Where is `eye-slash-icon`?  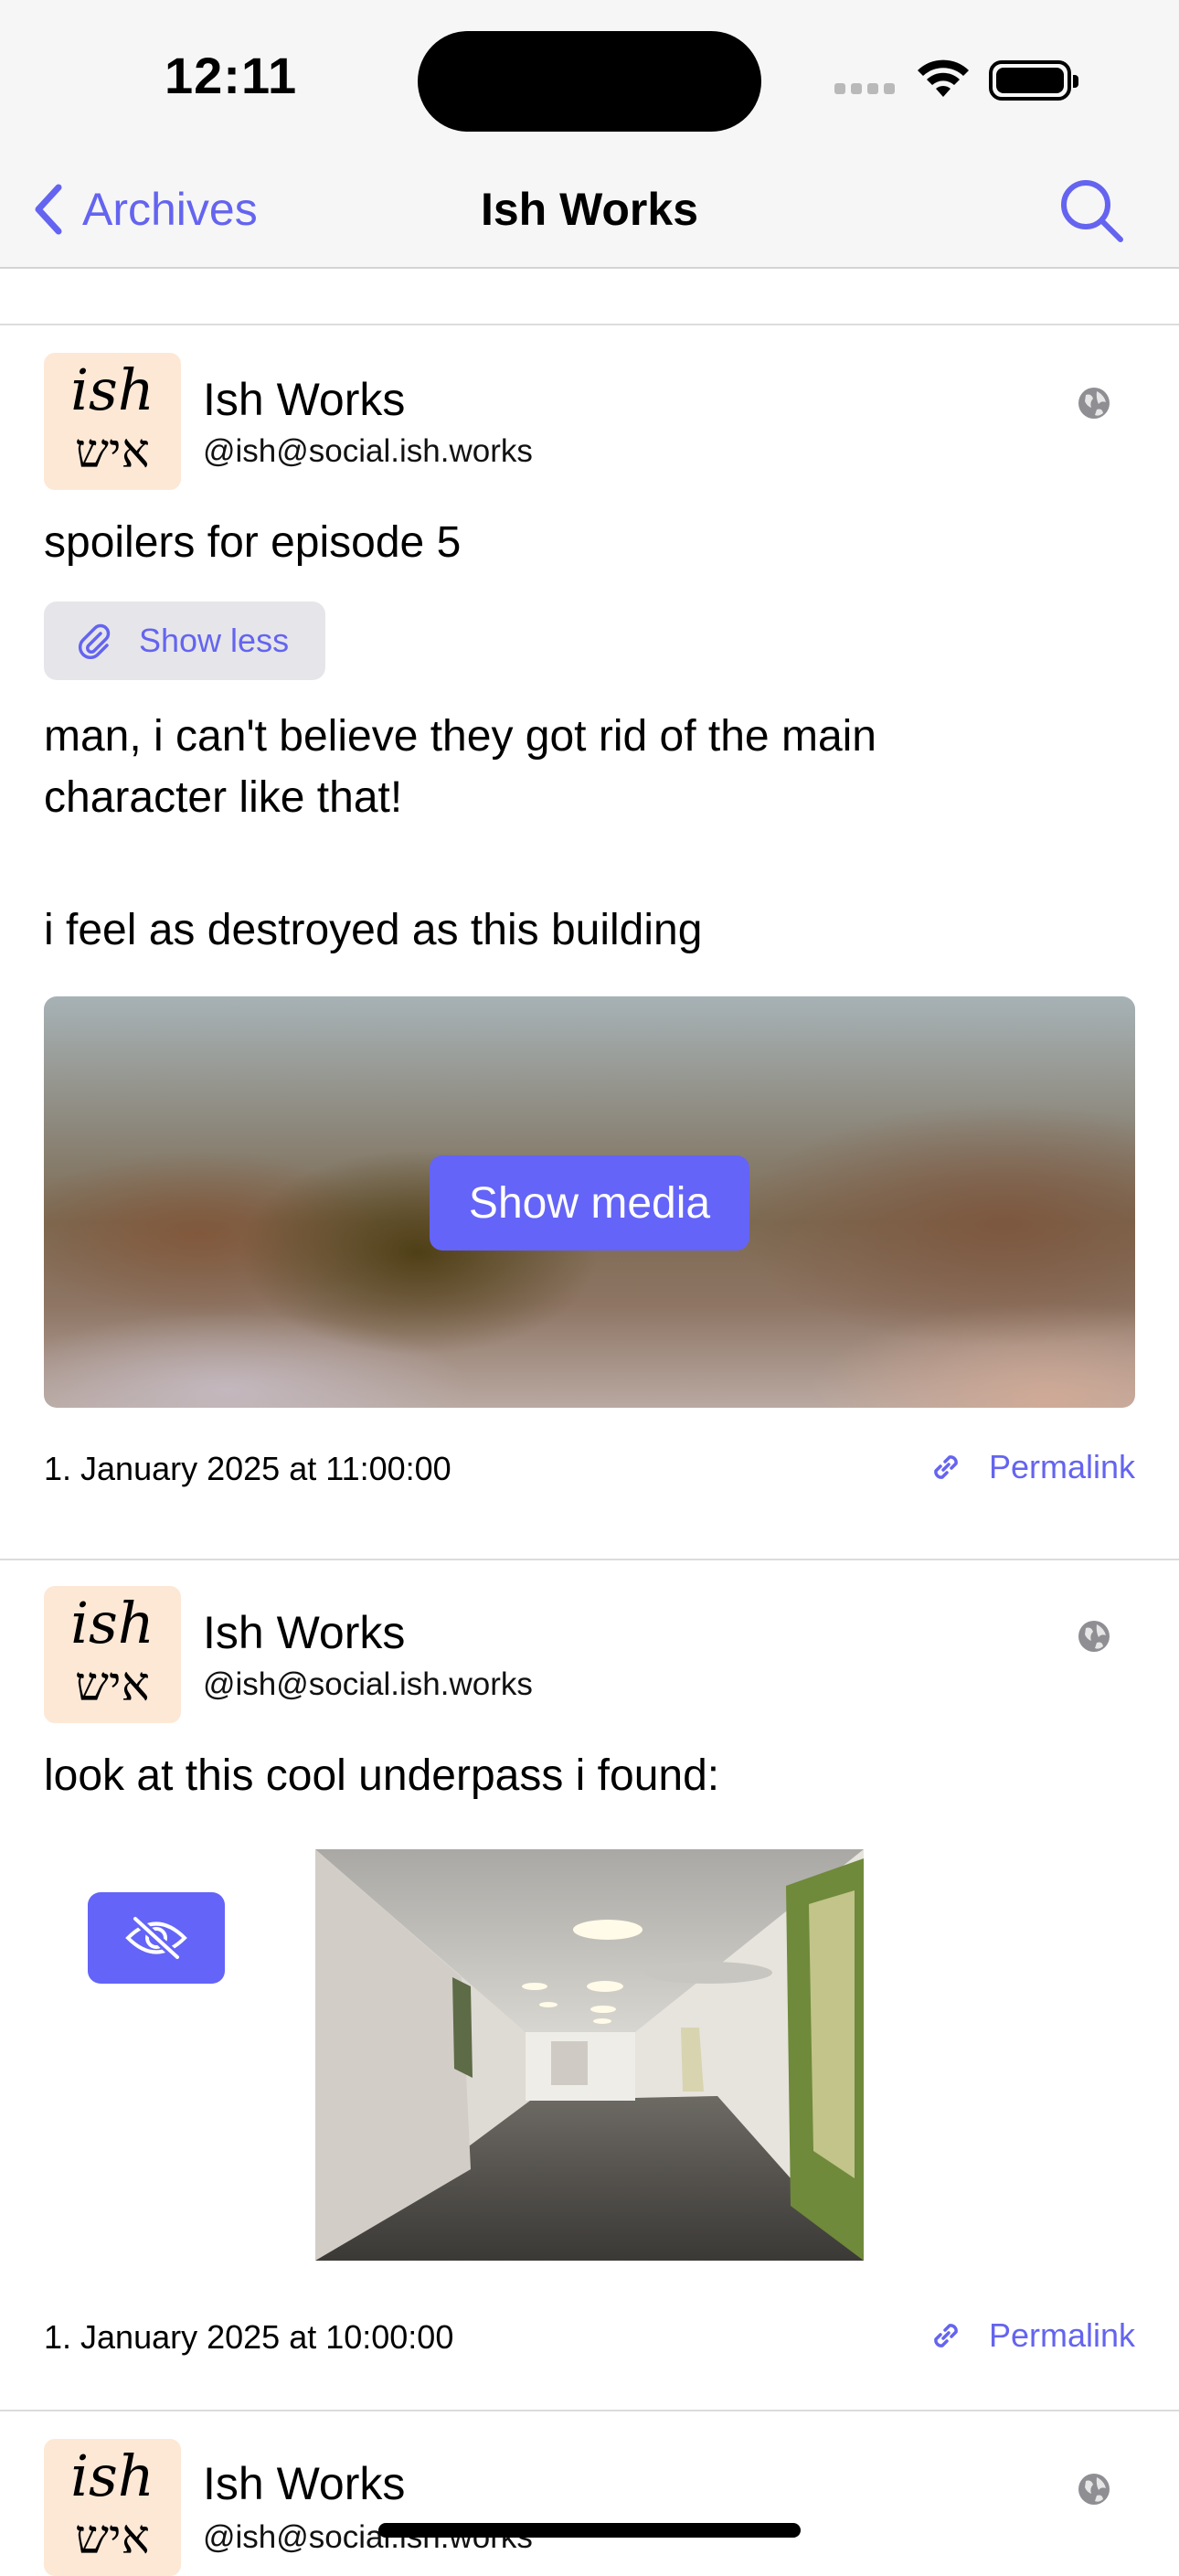 eye-slash-icon is located at coordinates (156, 1938).